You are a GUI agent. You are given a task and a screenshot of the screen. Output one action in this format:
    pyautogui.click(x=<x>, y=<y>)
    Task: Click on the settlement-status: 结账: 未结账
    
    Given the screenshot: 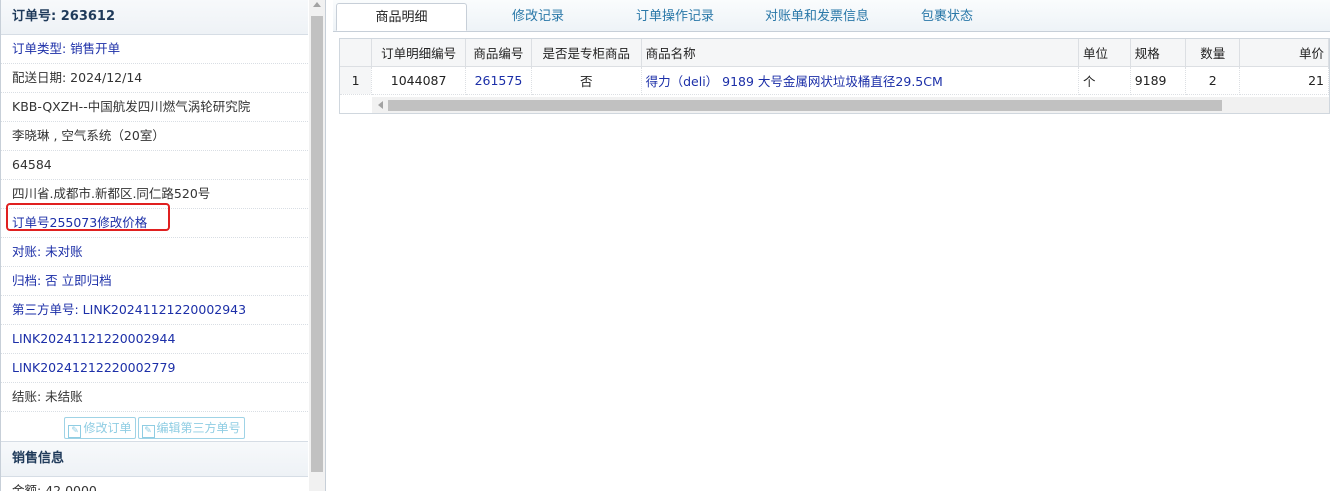 What is the action you would take?
    pyautogui.click(x=154, y=397)
    